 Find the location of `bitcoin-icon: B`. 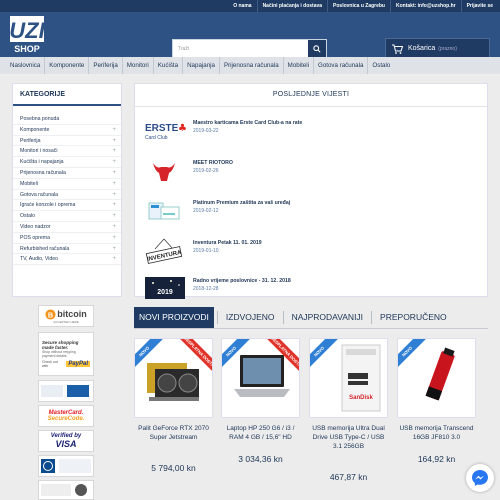

bitcoin-icon: B is located at coordinates (50, 314).